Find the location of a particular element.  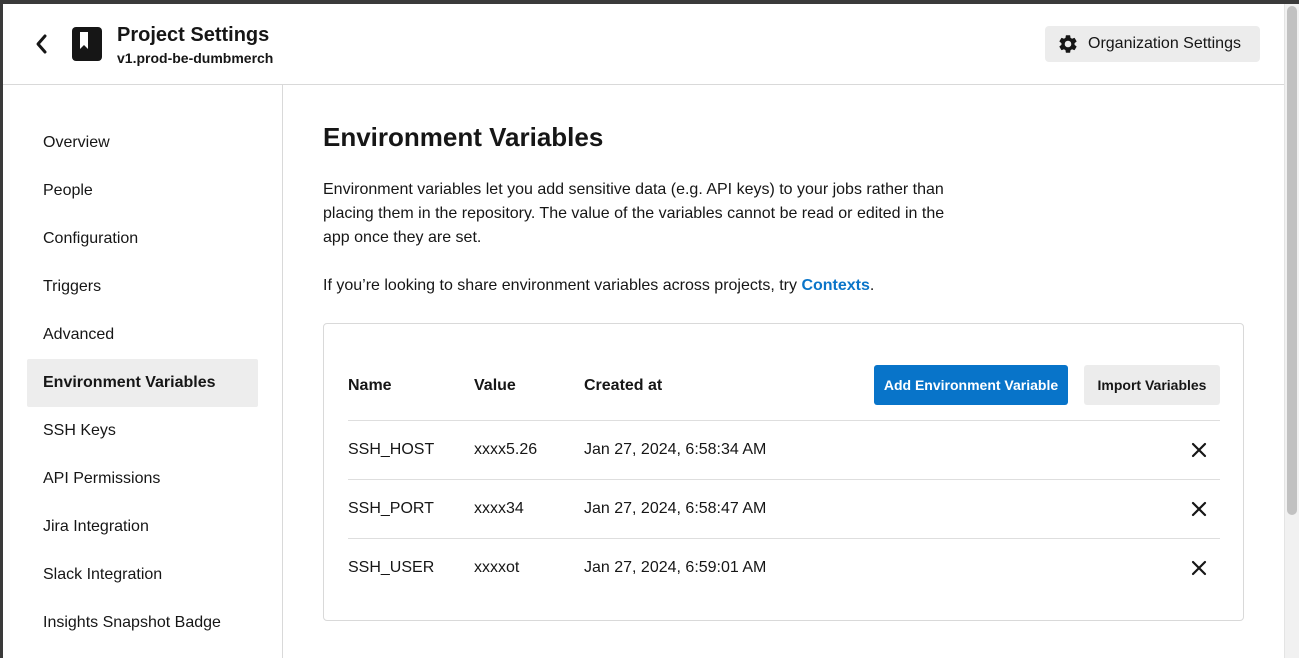

scrollbar-thumb is located at coordinates (1292, 260).